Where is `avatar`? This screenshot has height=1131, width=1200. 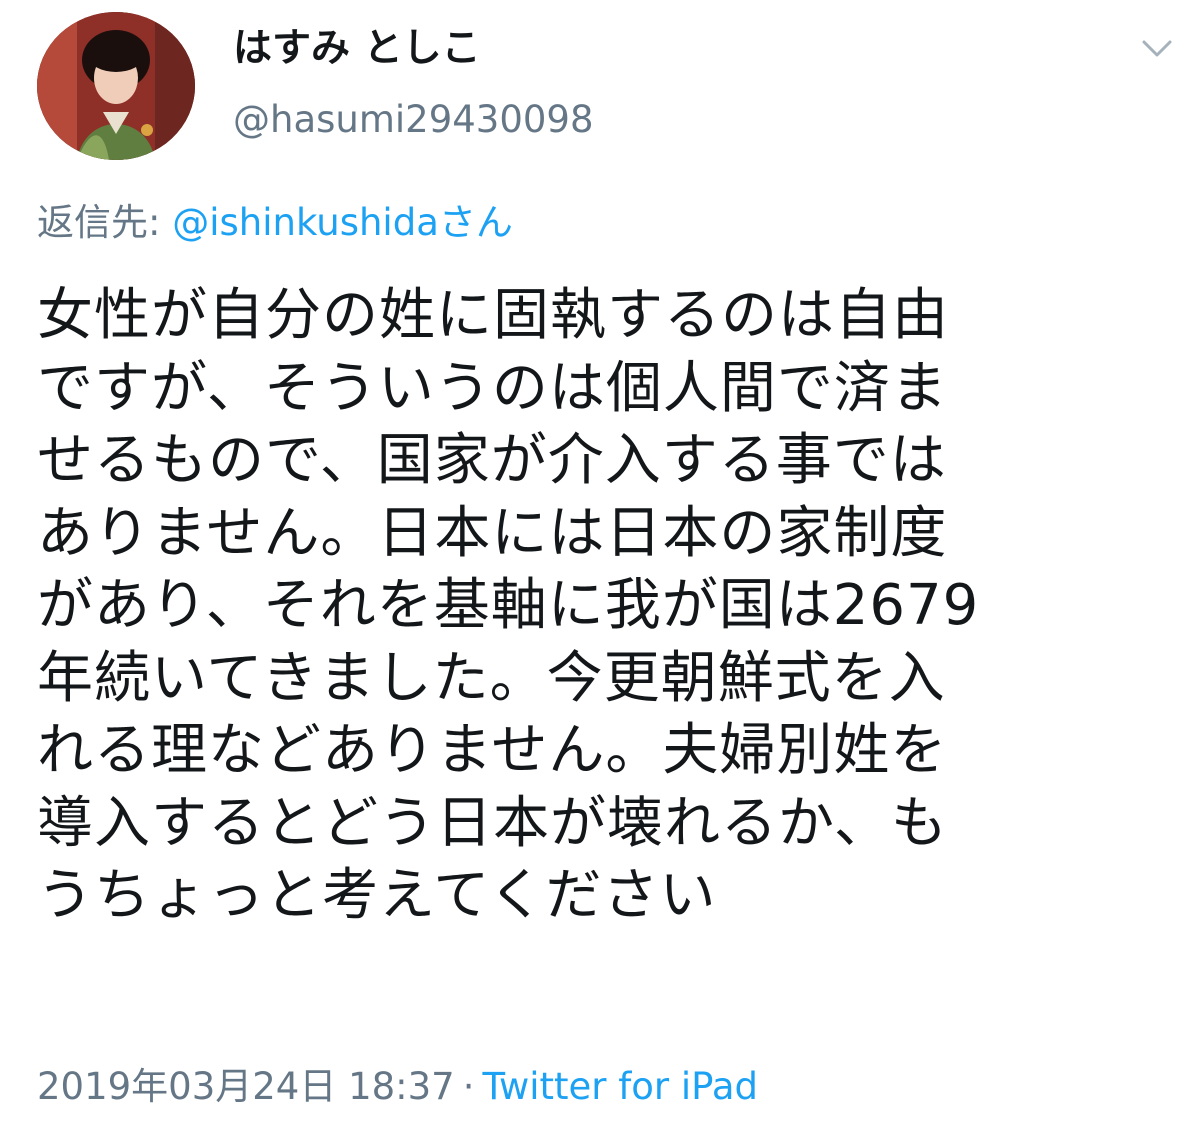 avatar is located at coordinates (116, 86).